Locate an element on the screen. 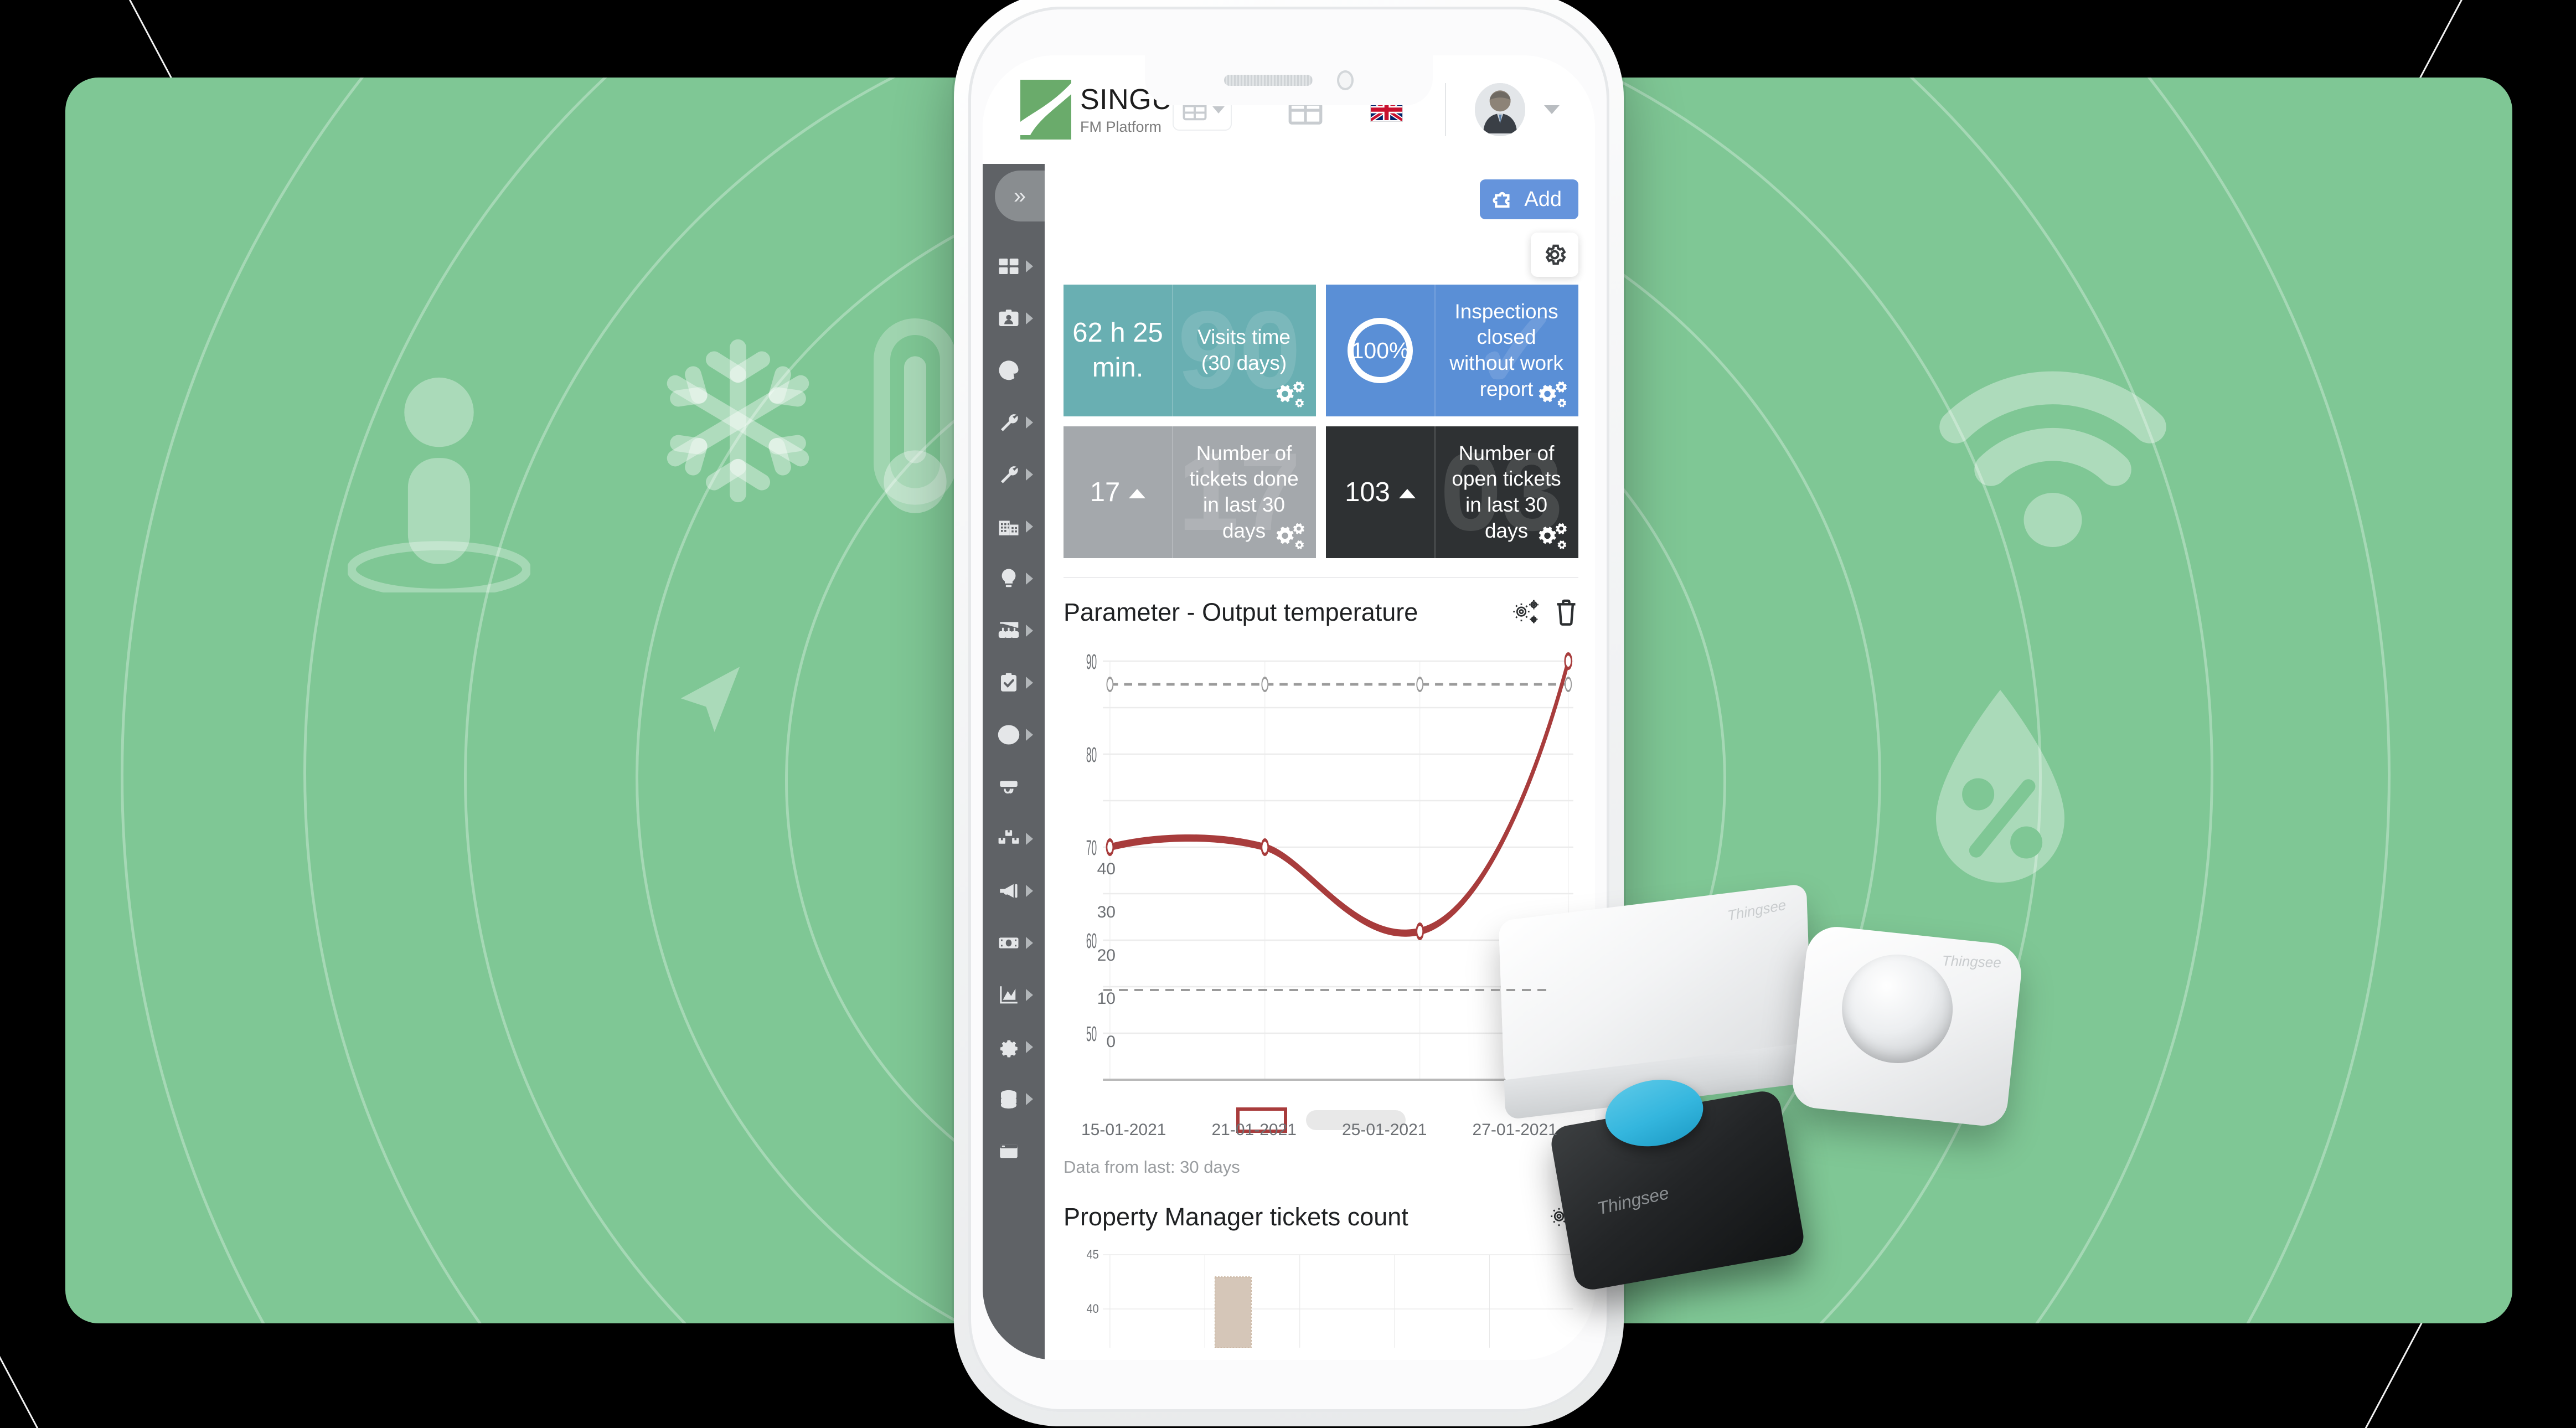 The width and height of the screenshot is (2576, 1428). iot-devices: Thingsee Thingsee Thingsee is located at coordinates (1768, 1101).